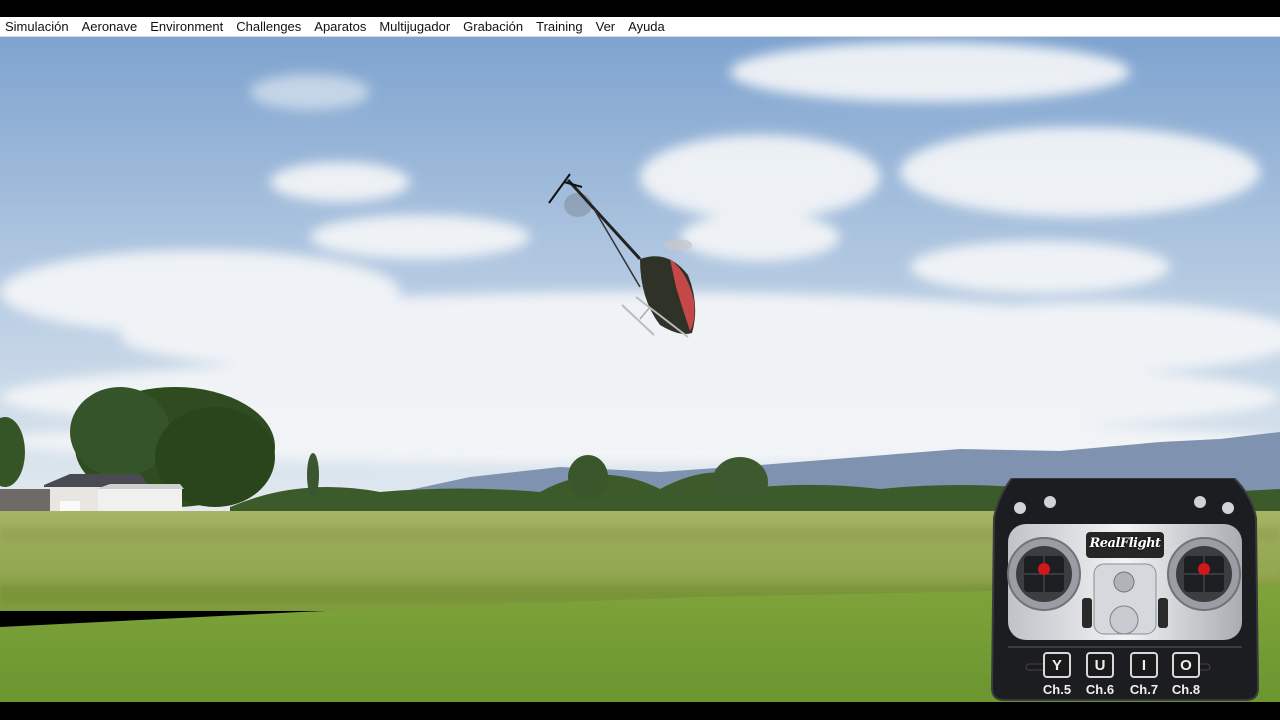 The width and height of the screenshot is (1280, 720). Describe the element at coordinates (640, 8) in the screenshot. I see `title-bar` at that location.